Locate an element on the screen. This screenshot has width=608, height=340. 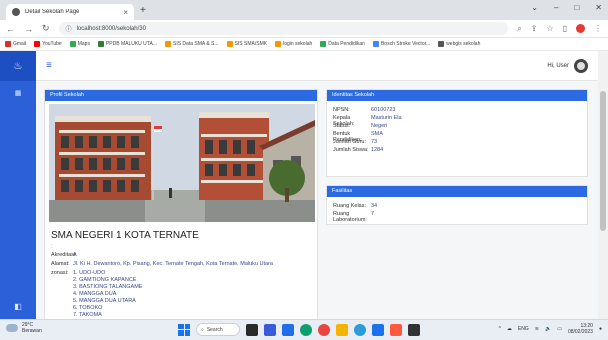
chrome-icon is located at coordinates (324, 329).